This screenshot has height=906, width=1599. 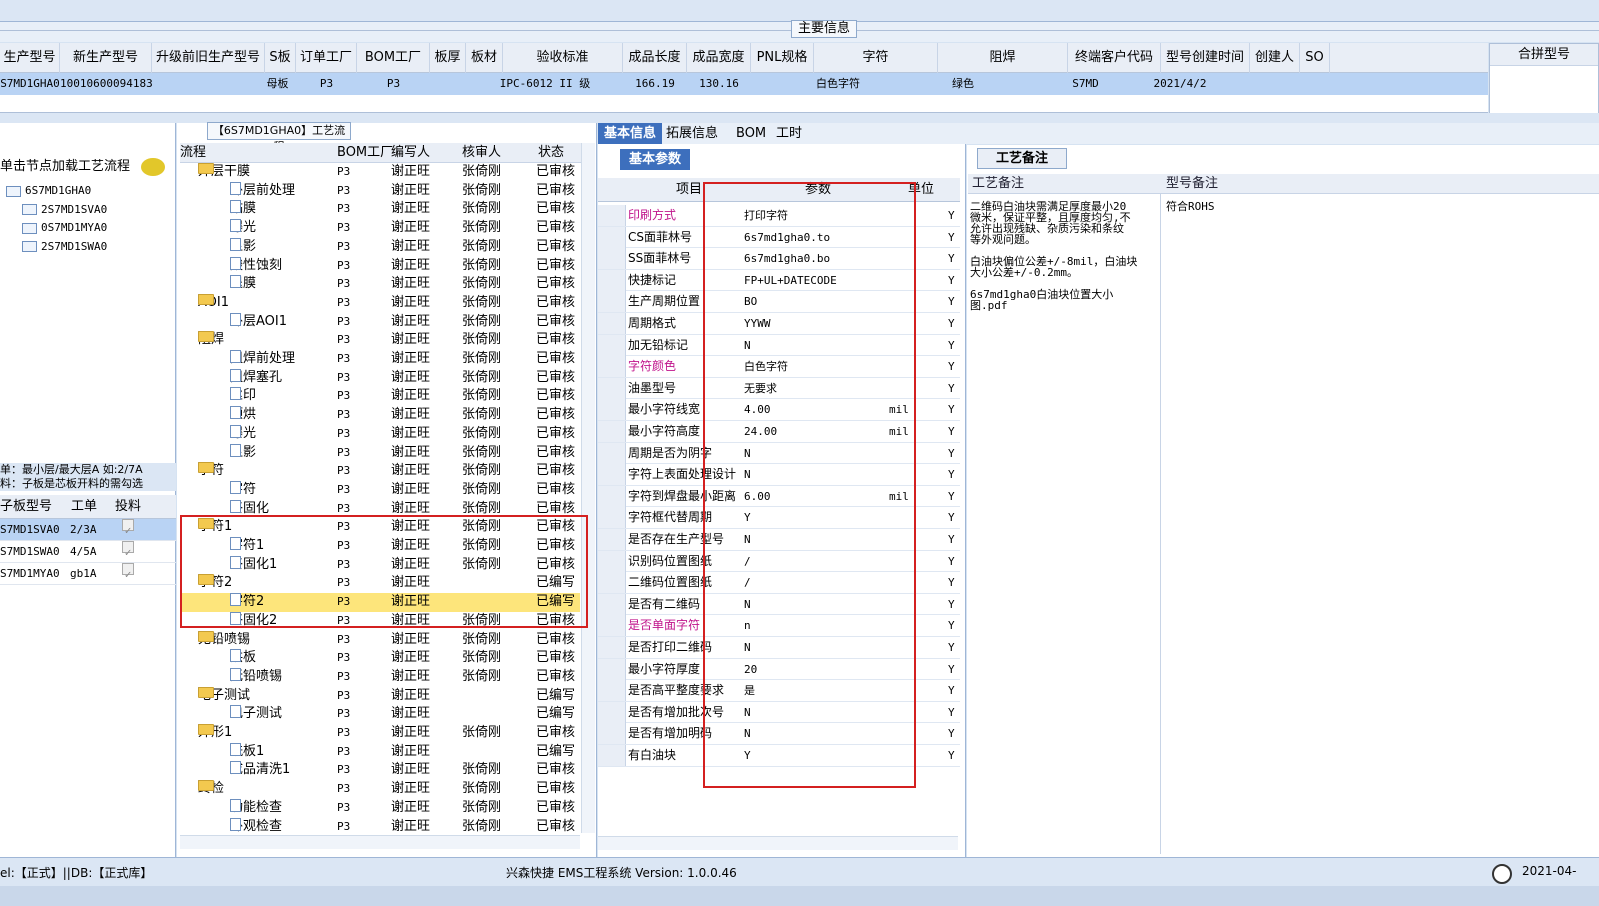 What do you see at coordinates (128, 507) in the screenshot?
I see `column-header: 投料` at bounding box center [128, 507].